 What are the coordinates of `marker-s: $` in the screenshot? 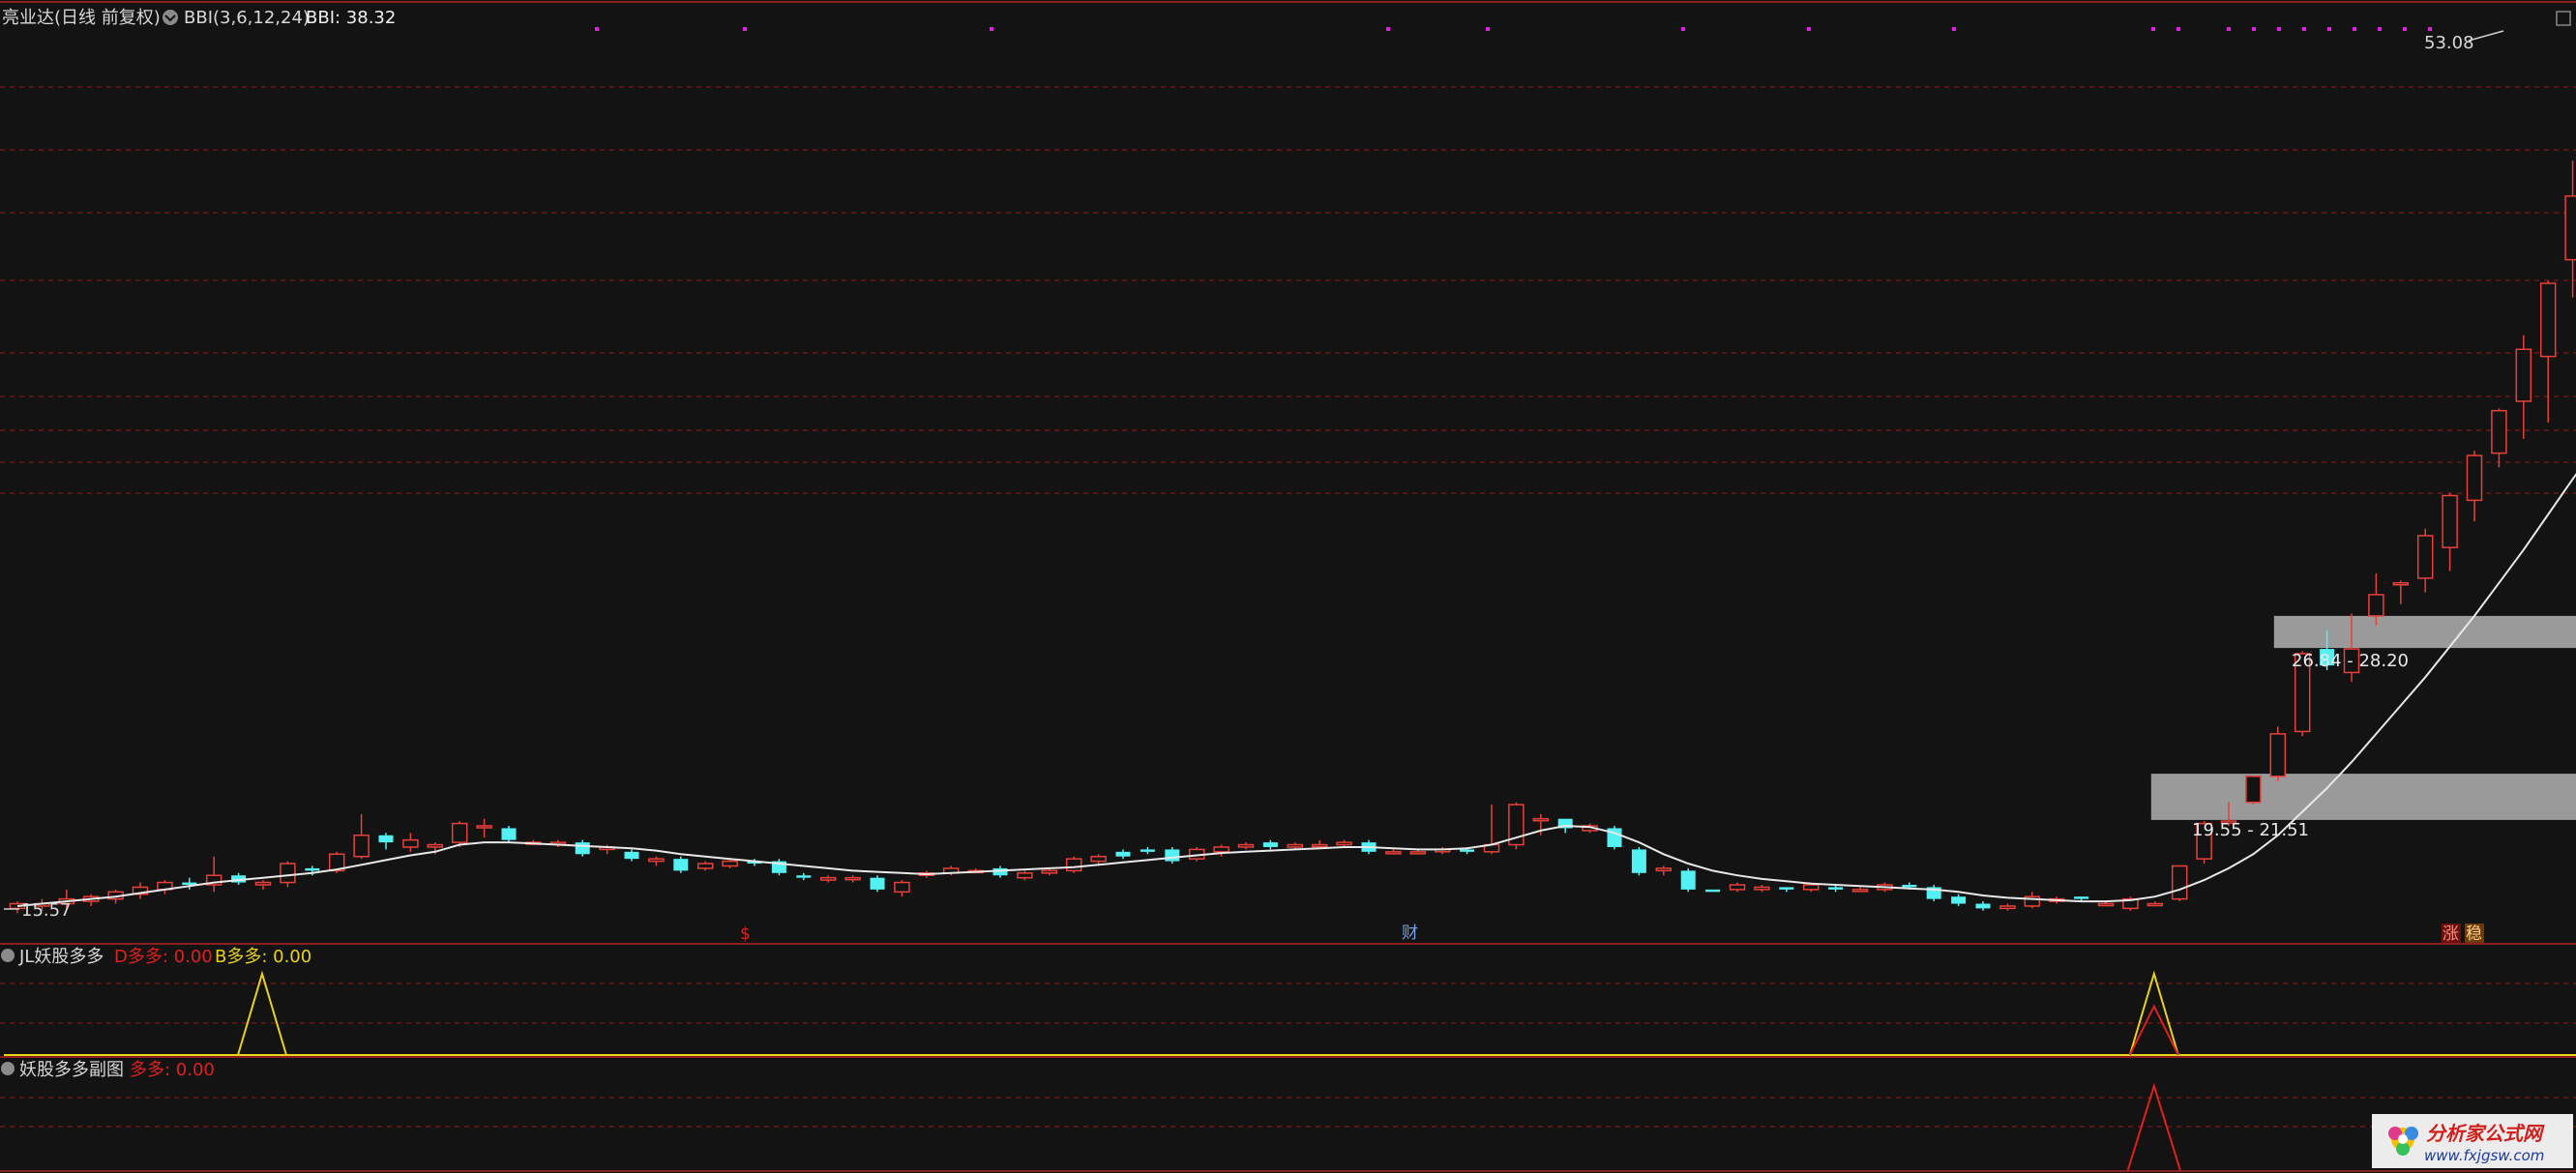 It's located at (745, 934).